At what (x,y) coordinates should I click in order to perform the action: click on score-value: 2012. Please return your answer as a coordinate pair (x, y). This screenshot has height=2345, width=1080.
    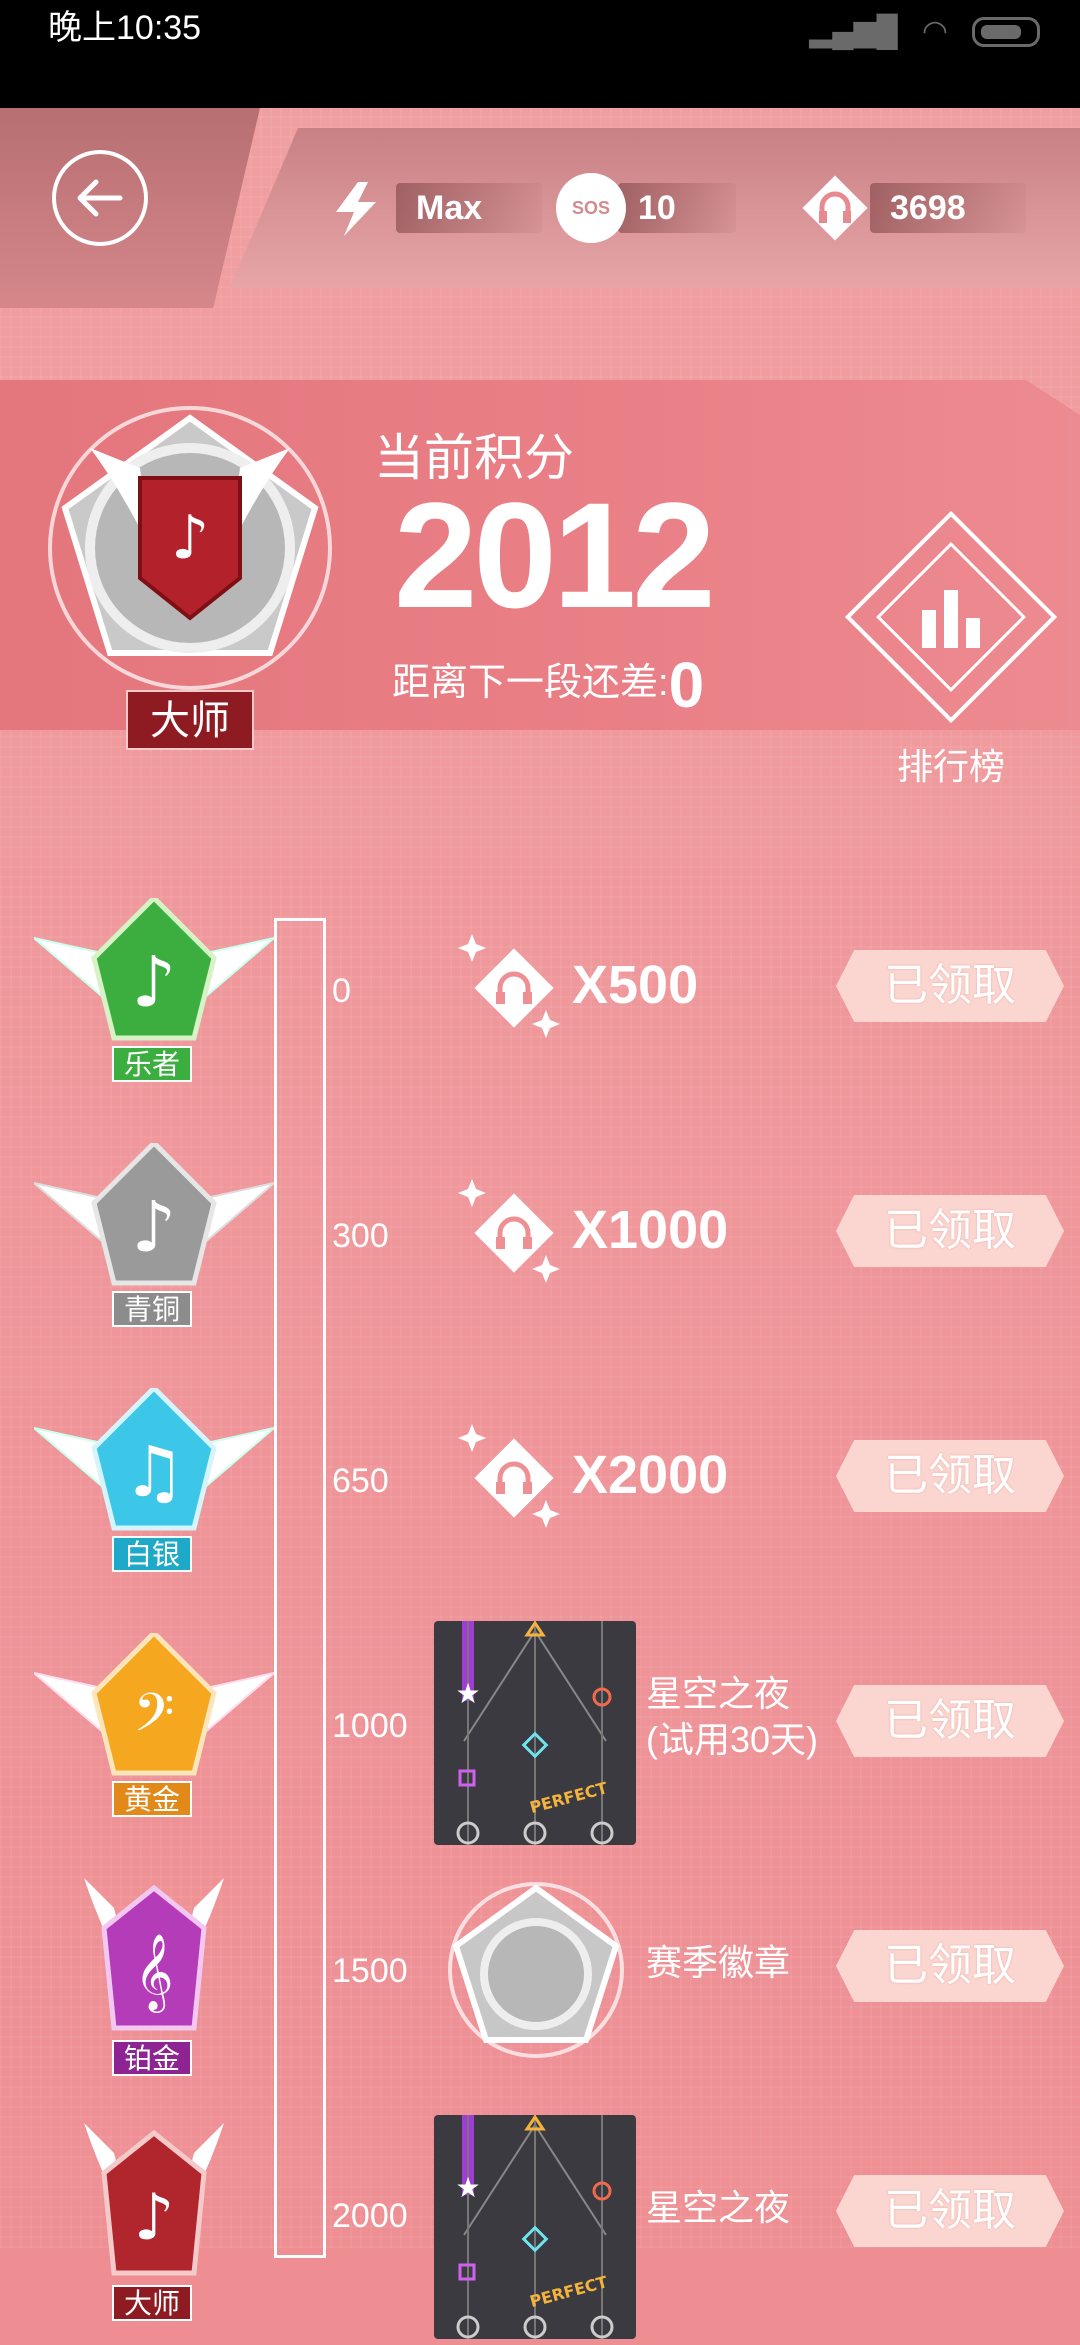
    Looking at the image, I should click on (555, 555).